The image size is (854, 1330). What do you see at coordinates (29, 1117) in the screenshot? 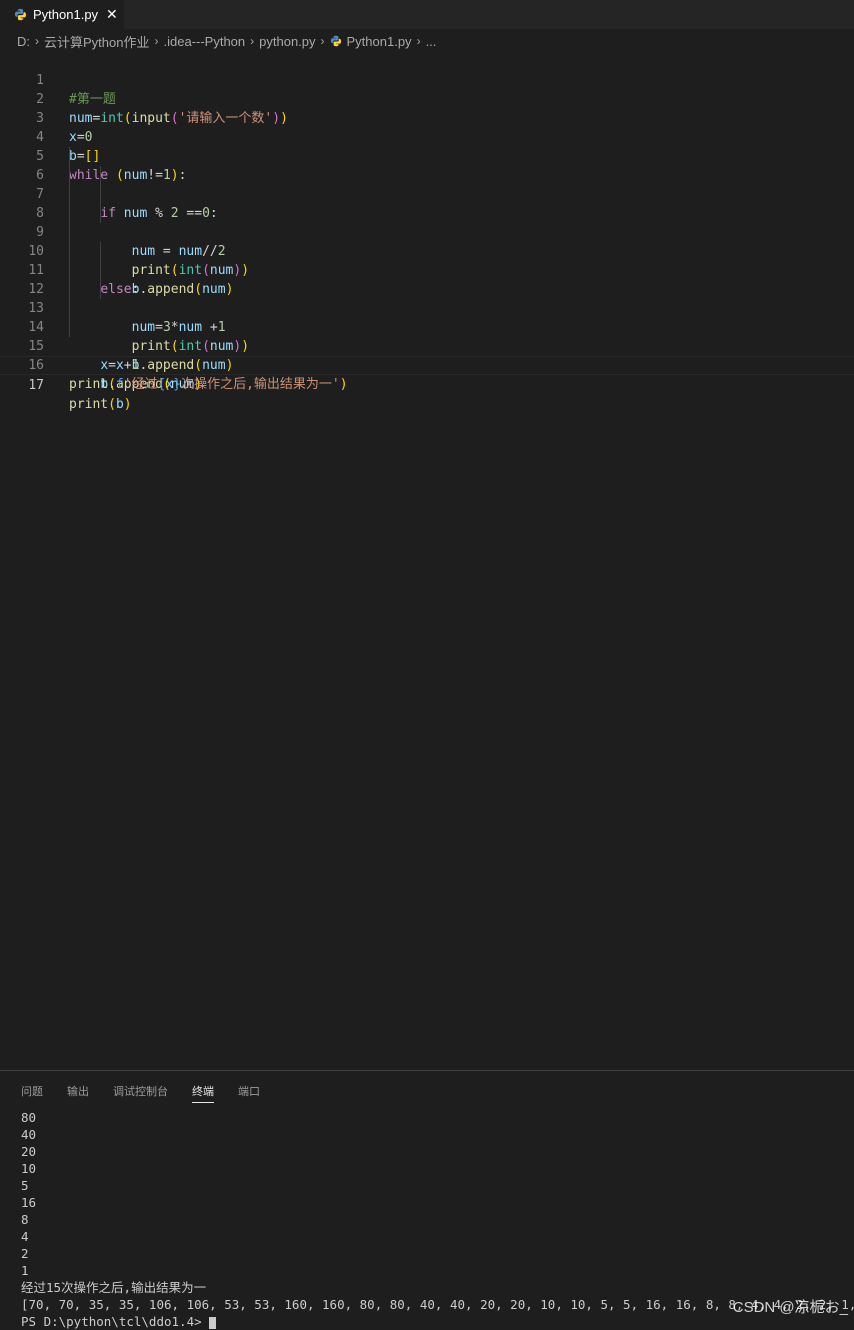
I see `terminal-line: 80` at bounding box center [29, 1117].